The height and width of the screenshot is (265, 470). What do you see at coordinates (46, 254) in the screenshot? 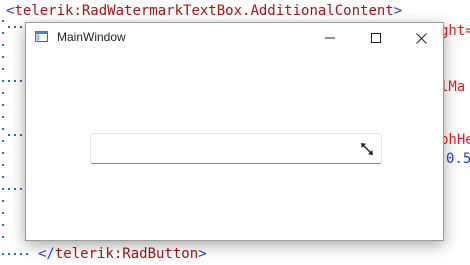
I see `tag-open-bracket: </` at bounding box center [46, 254].